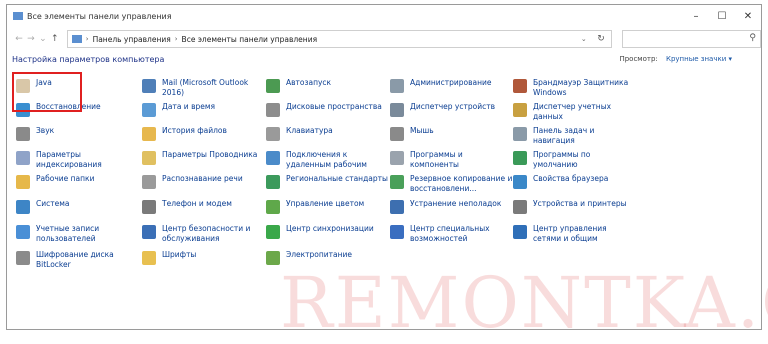 This screenshot has height=344, width=768. What do you see at coordinates (55, 39) in the screenshot?
I see `up-arrow-icon: ↑` at bounding box center [55, 39].